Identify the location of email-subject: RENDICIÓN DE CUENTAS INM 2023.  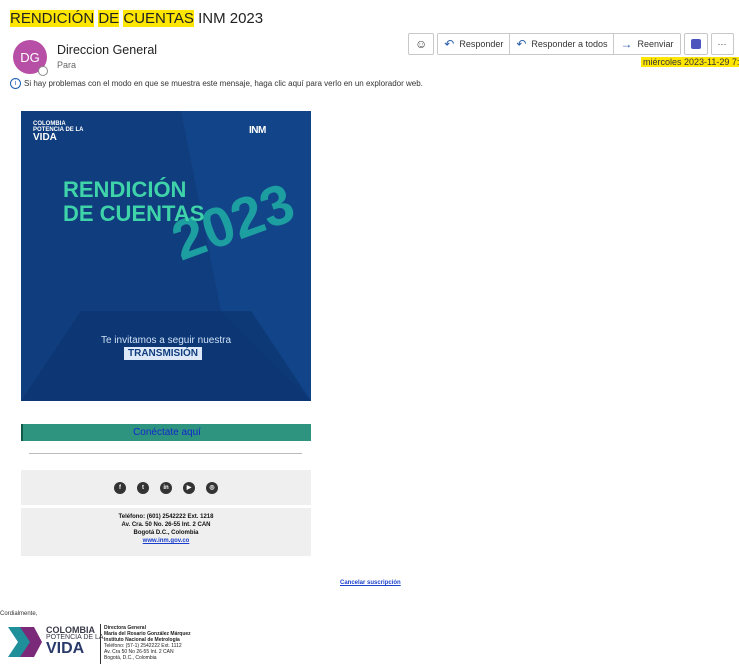
(136, 18).